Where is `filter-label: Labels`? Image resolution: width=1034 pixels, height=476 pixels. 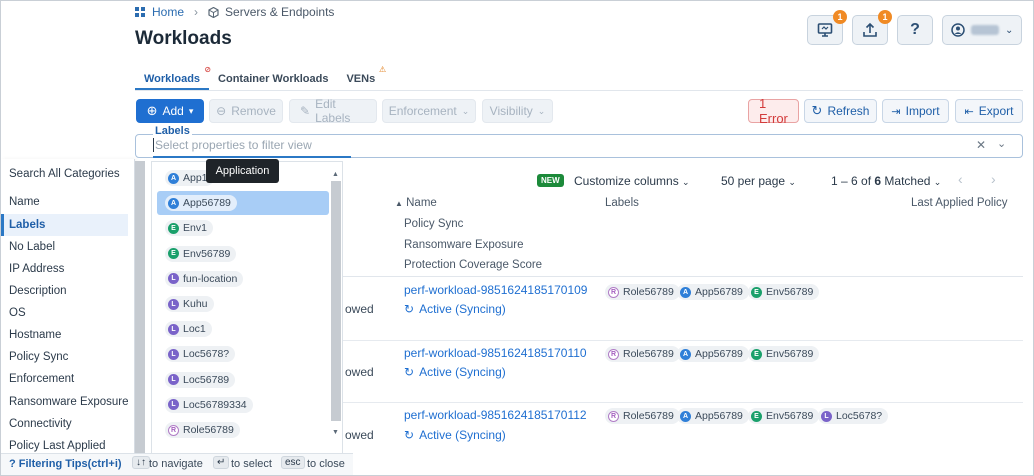 filter-label: Labels is located at coordinates (172, 131).